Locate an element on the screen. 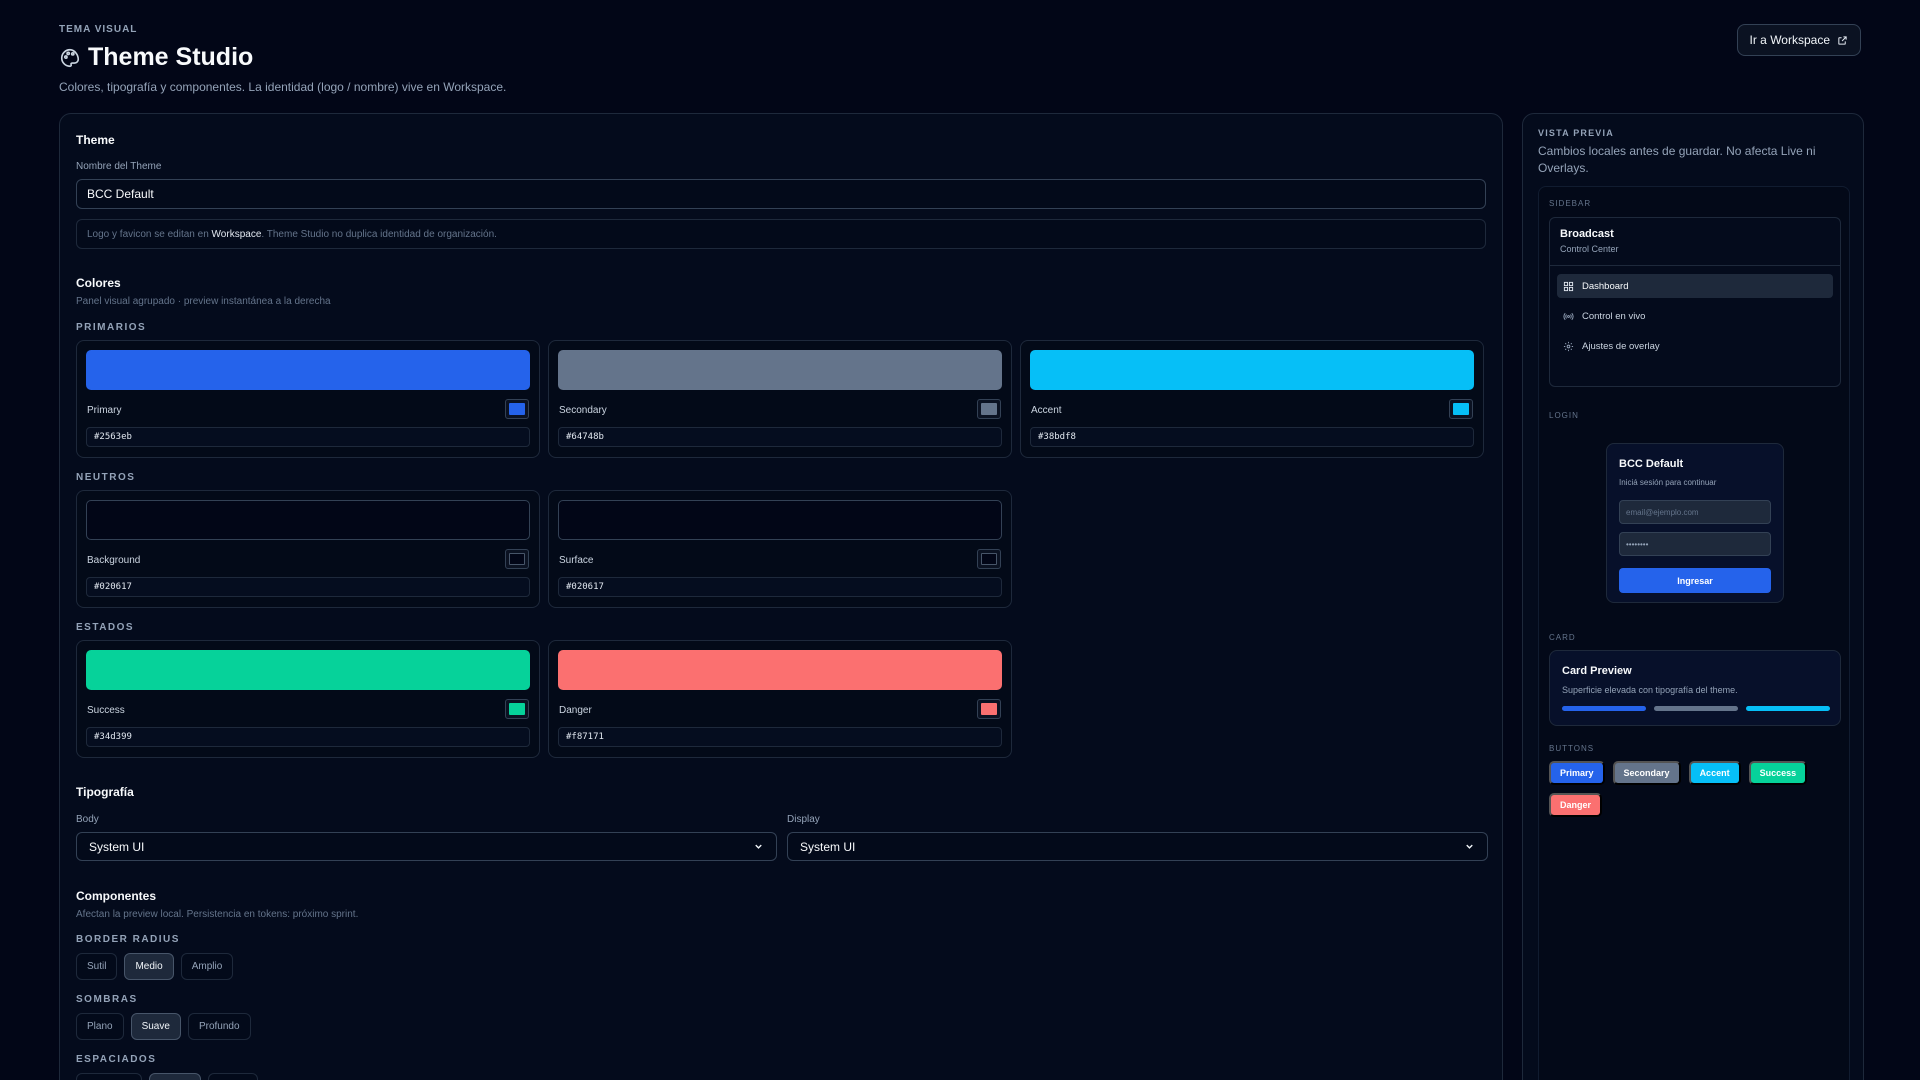 This screenshot has height=1080, width=1920. theme-name-input: BCC Default is located at coordinates (781, 194).